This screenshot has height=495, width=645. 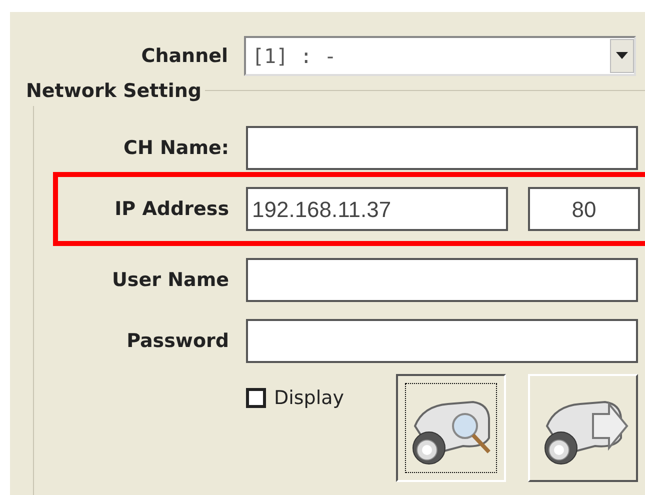 What do you see at coordinates (584, 209) in the screenshot?
I see `port-field: 80` at bounding box center [584, 209].